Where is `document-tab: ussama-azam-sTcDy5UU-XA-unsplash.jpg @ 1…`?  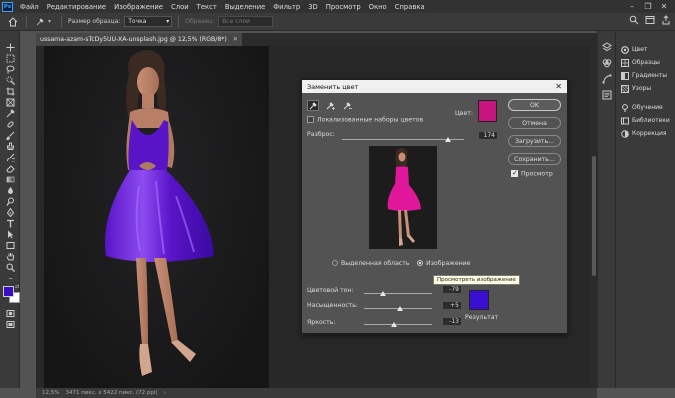
document-tab: ussama-azam-sTcDy5UU-XA-unsplash.jpg @ 1… is located at coordinates (139, 39).